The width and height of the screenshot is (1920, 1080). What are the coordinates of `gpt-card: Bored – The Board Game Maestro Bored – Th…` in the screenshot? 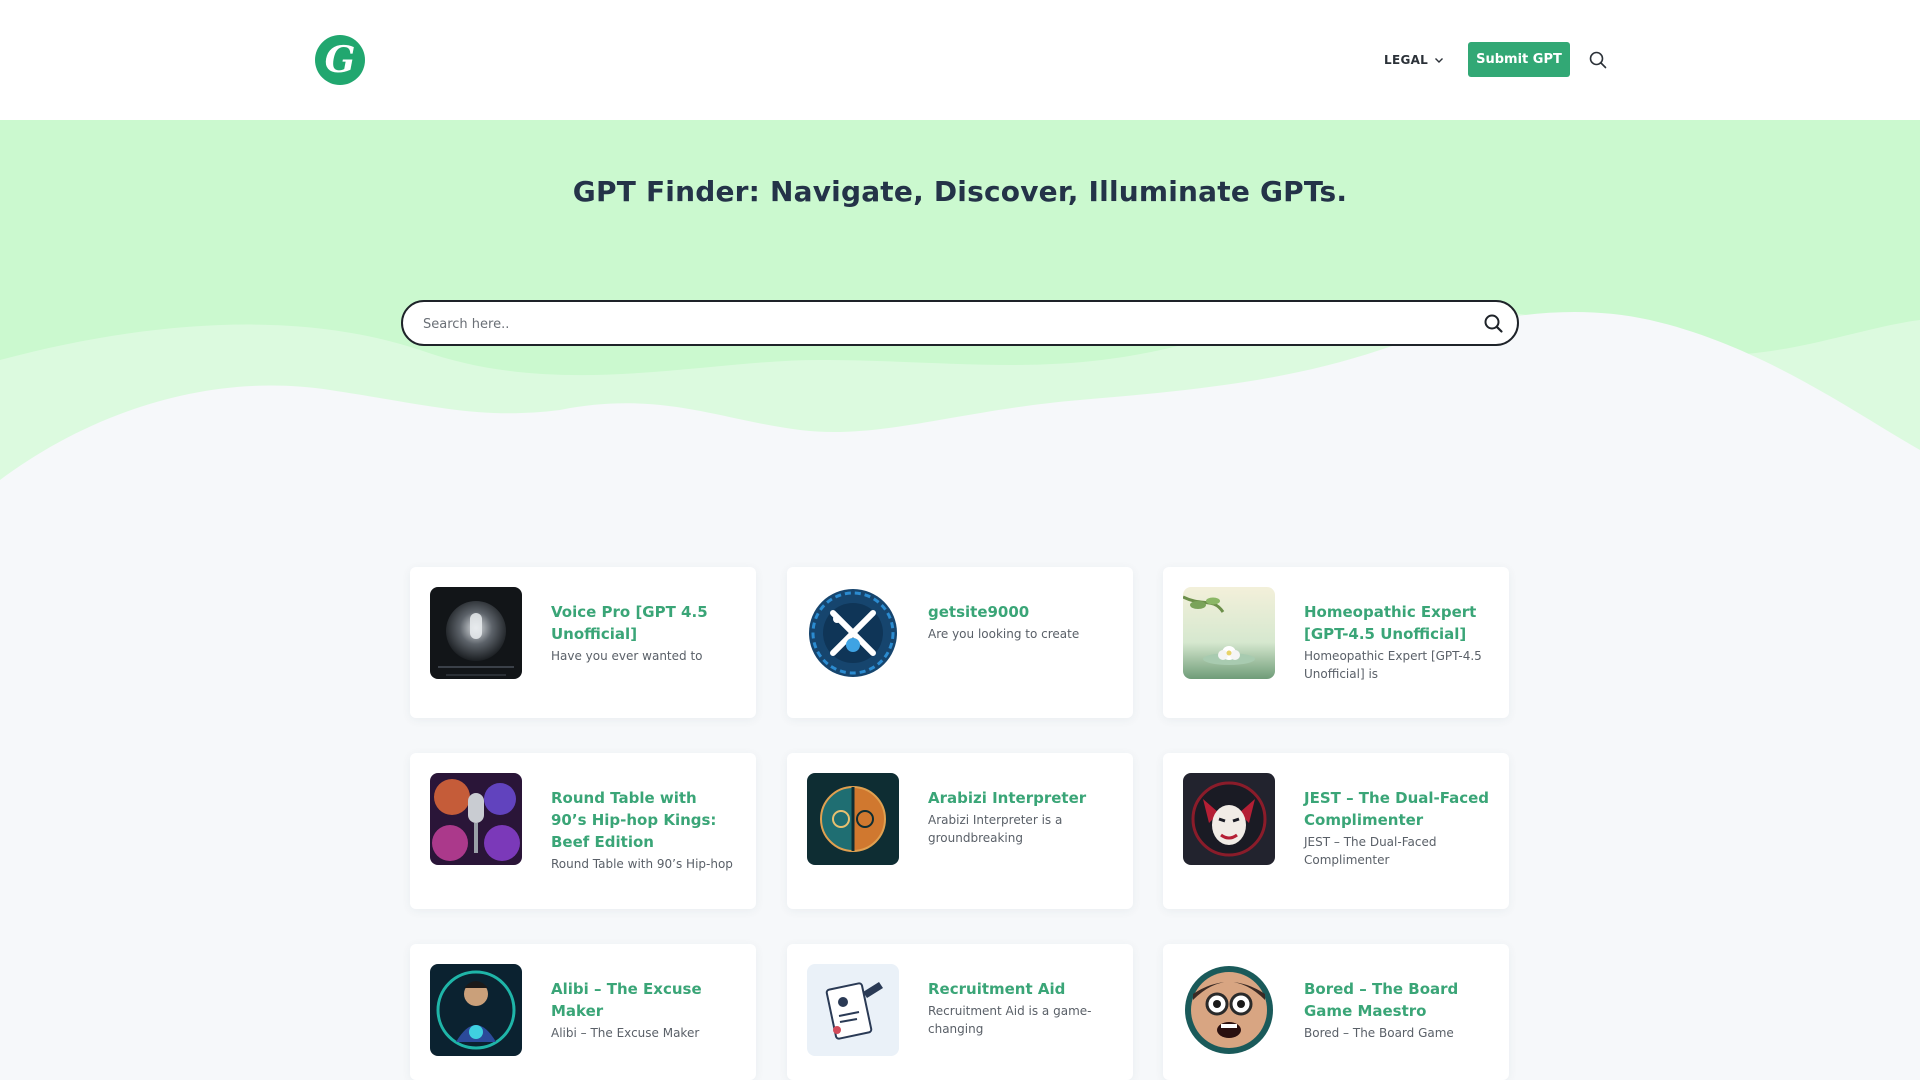 It's located at (1336, 1012).